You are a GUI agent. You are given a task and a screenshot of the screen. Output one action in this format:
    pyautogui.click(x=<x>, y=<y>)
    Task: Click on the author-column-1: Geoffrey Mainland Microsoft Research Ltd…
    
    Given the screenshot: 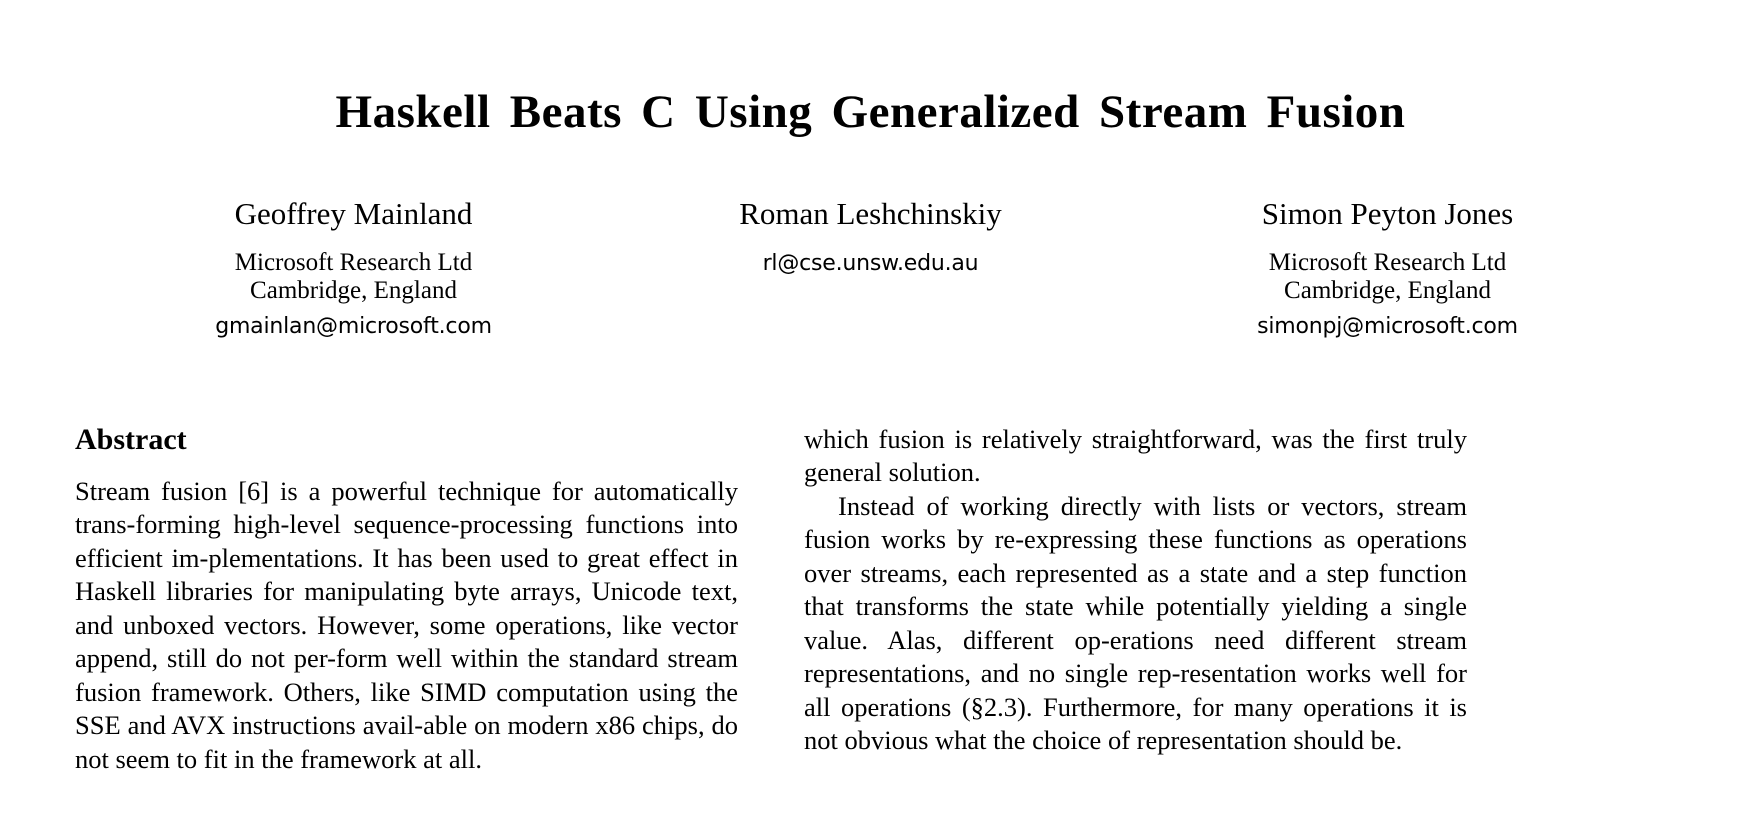 What is the action you would take?
    pyautogui.click(x=353, y=268)
    